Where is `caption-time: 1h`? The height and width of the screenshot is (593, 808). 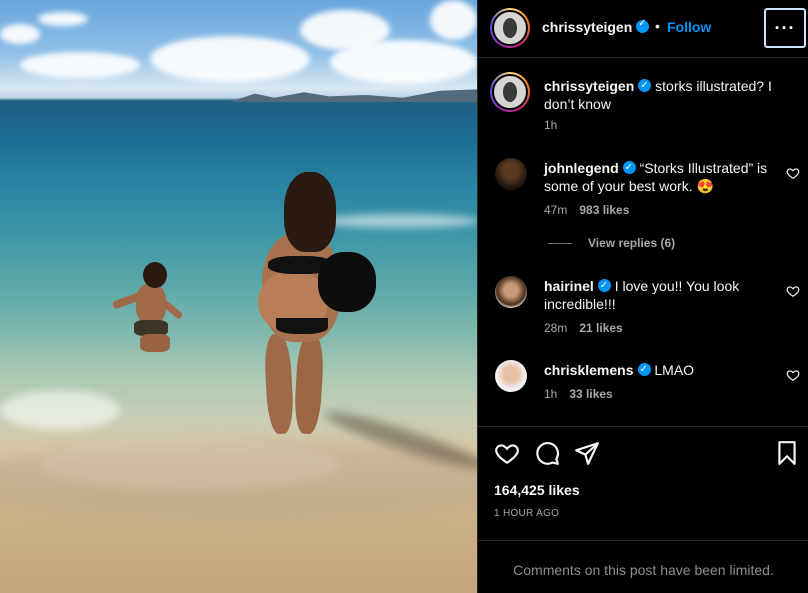
caption-time: 1h is located at coordinates (550, 125).